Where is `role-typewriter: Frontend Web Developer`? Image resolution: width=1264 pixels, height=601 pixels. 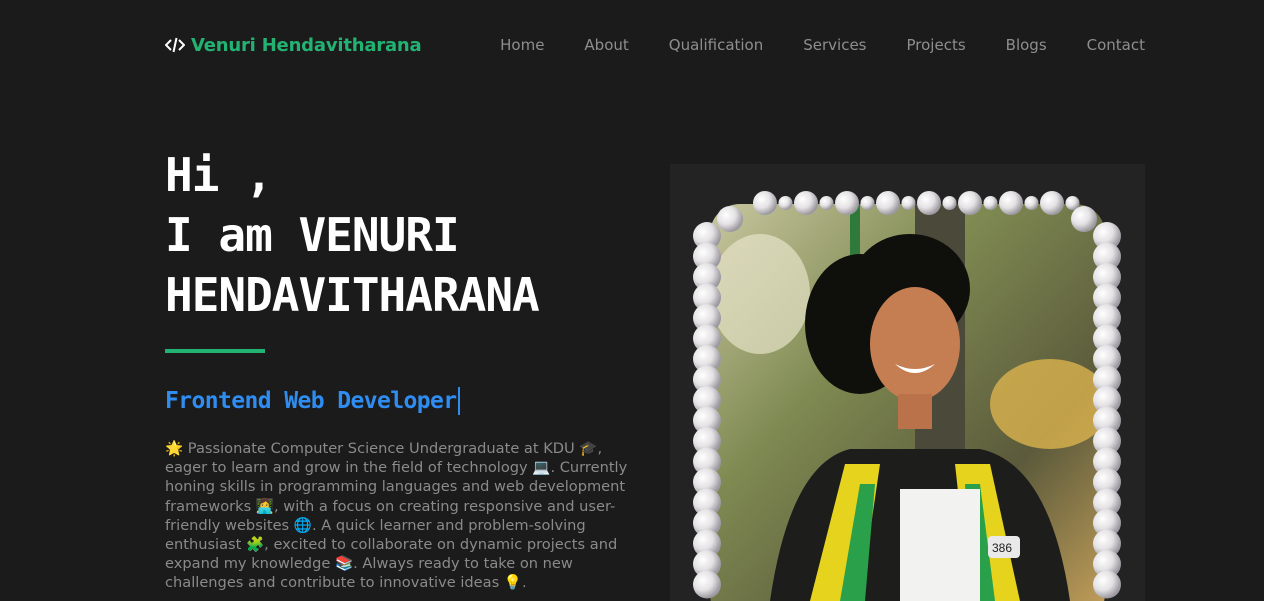
role-typewriter: Frontend Web Developer is located at coordinates (405, 401).